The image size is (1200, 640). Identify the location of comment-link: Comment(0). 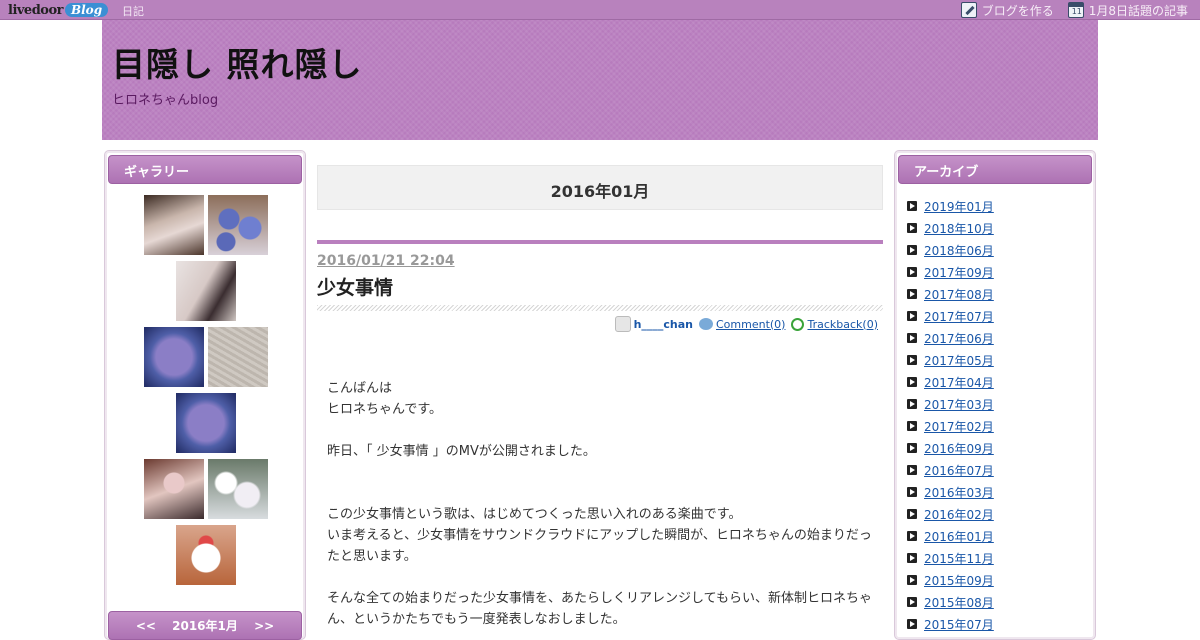
(750, 324).